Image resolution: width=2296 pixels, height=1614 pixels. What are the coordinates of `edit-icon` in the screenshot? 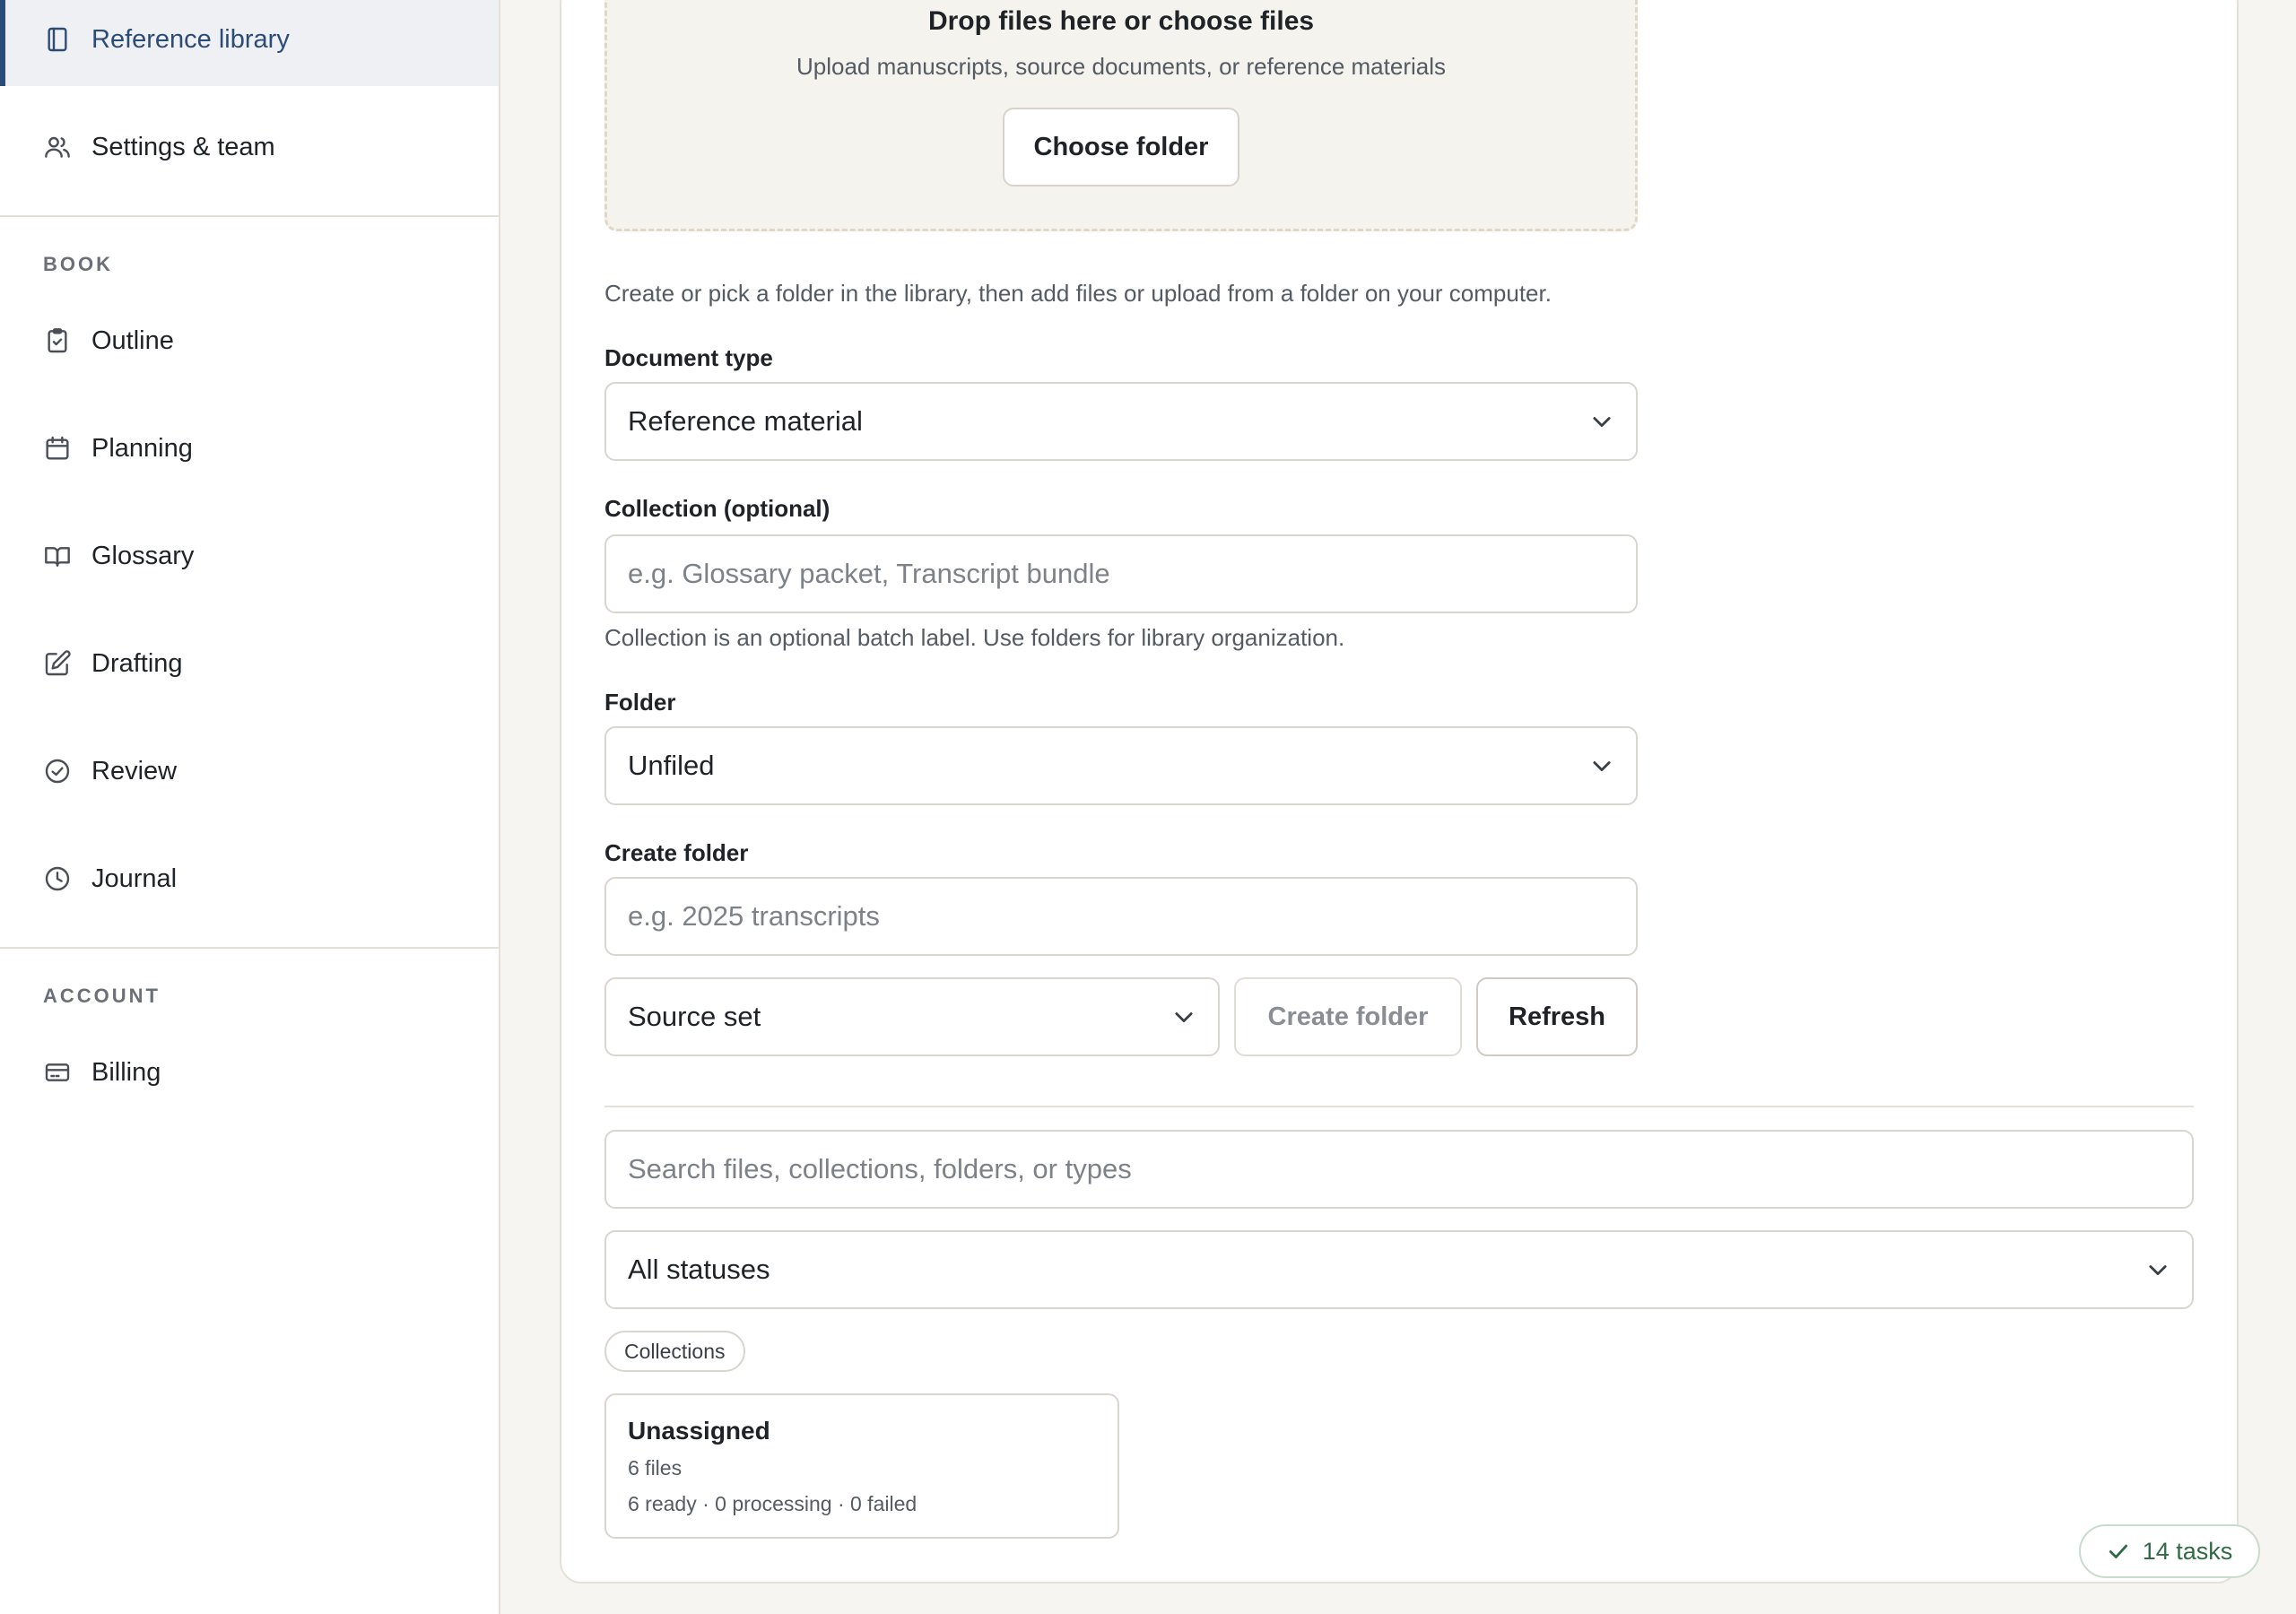 It's located at (57, 663).